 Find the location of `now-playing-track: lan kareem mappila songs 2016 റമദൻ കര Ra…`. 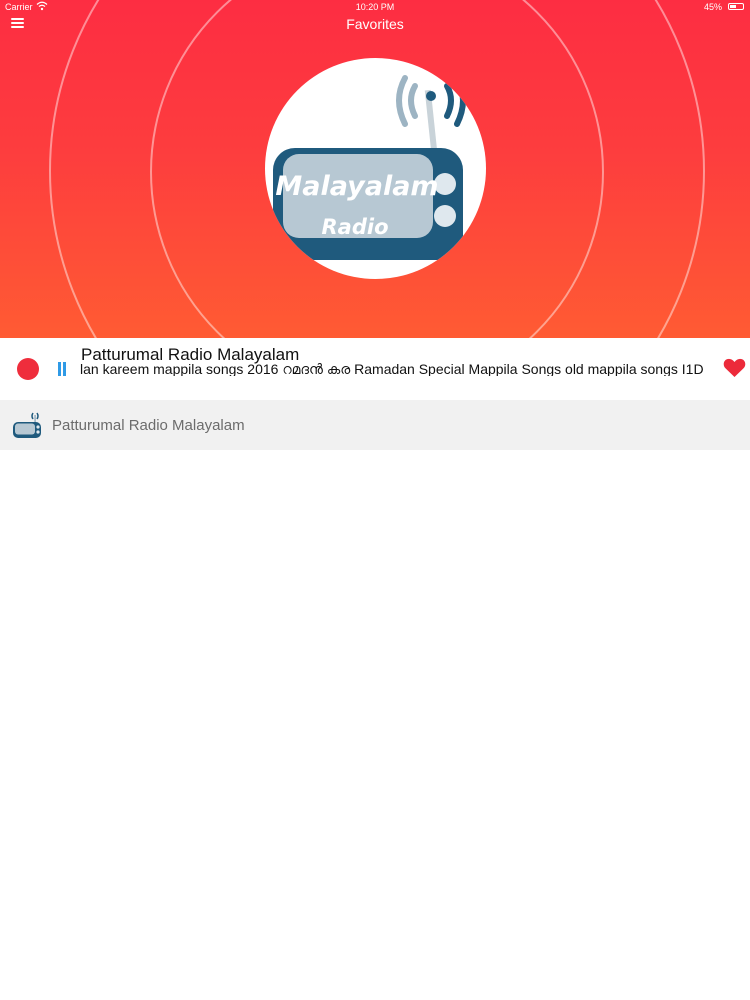

now-playing-track: lan kareem mappila songs 2016 റമദൻ കര Ra… is located at coordinates (392, 369).